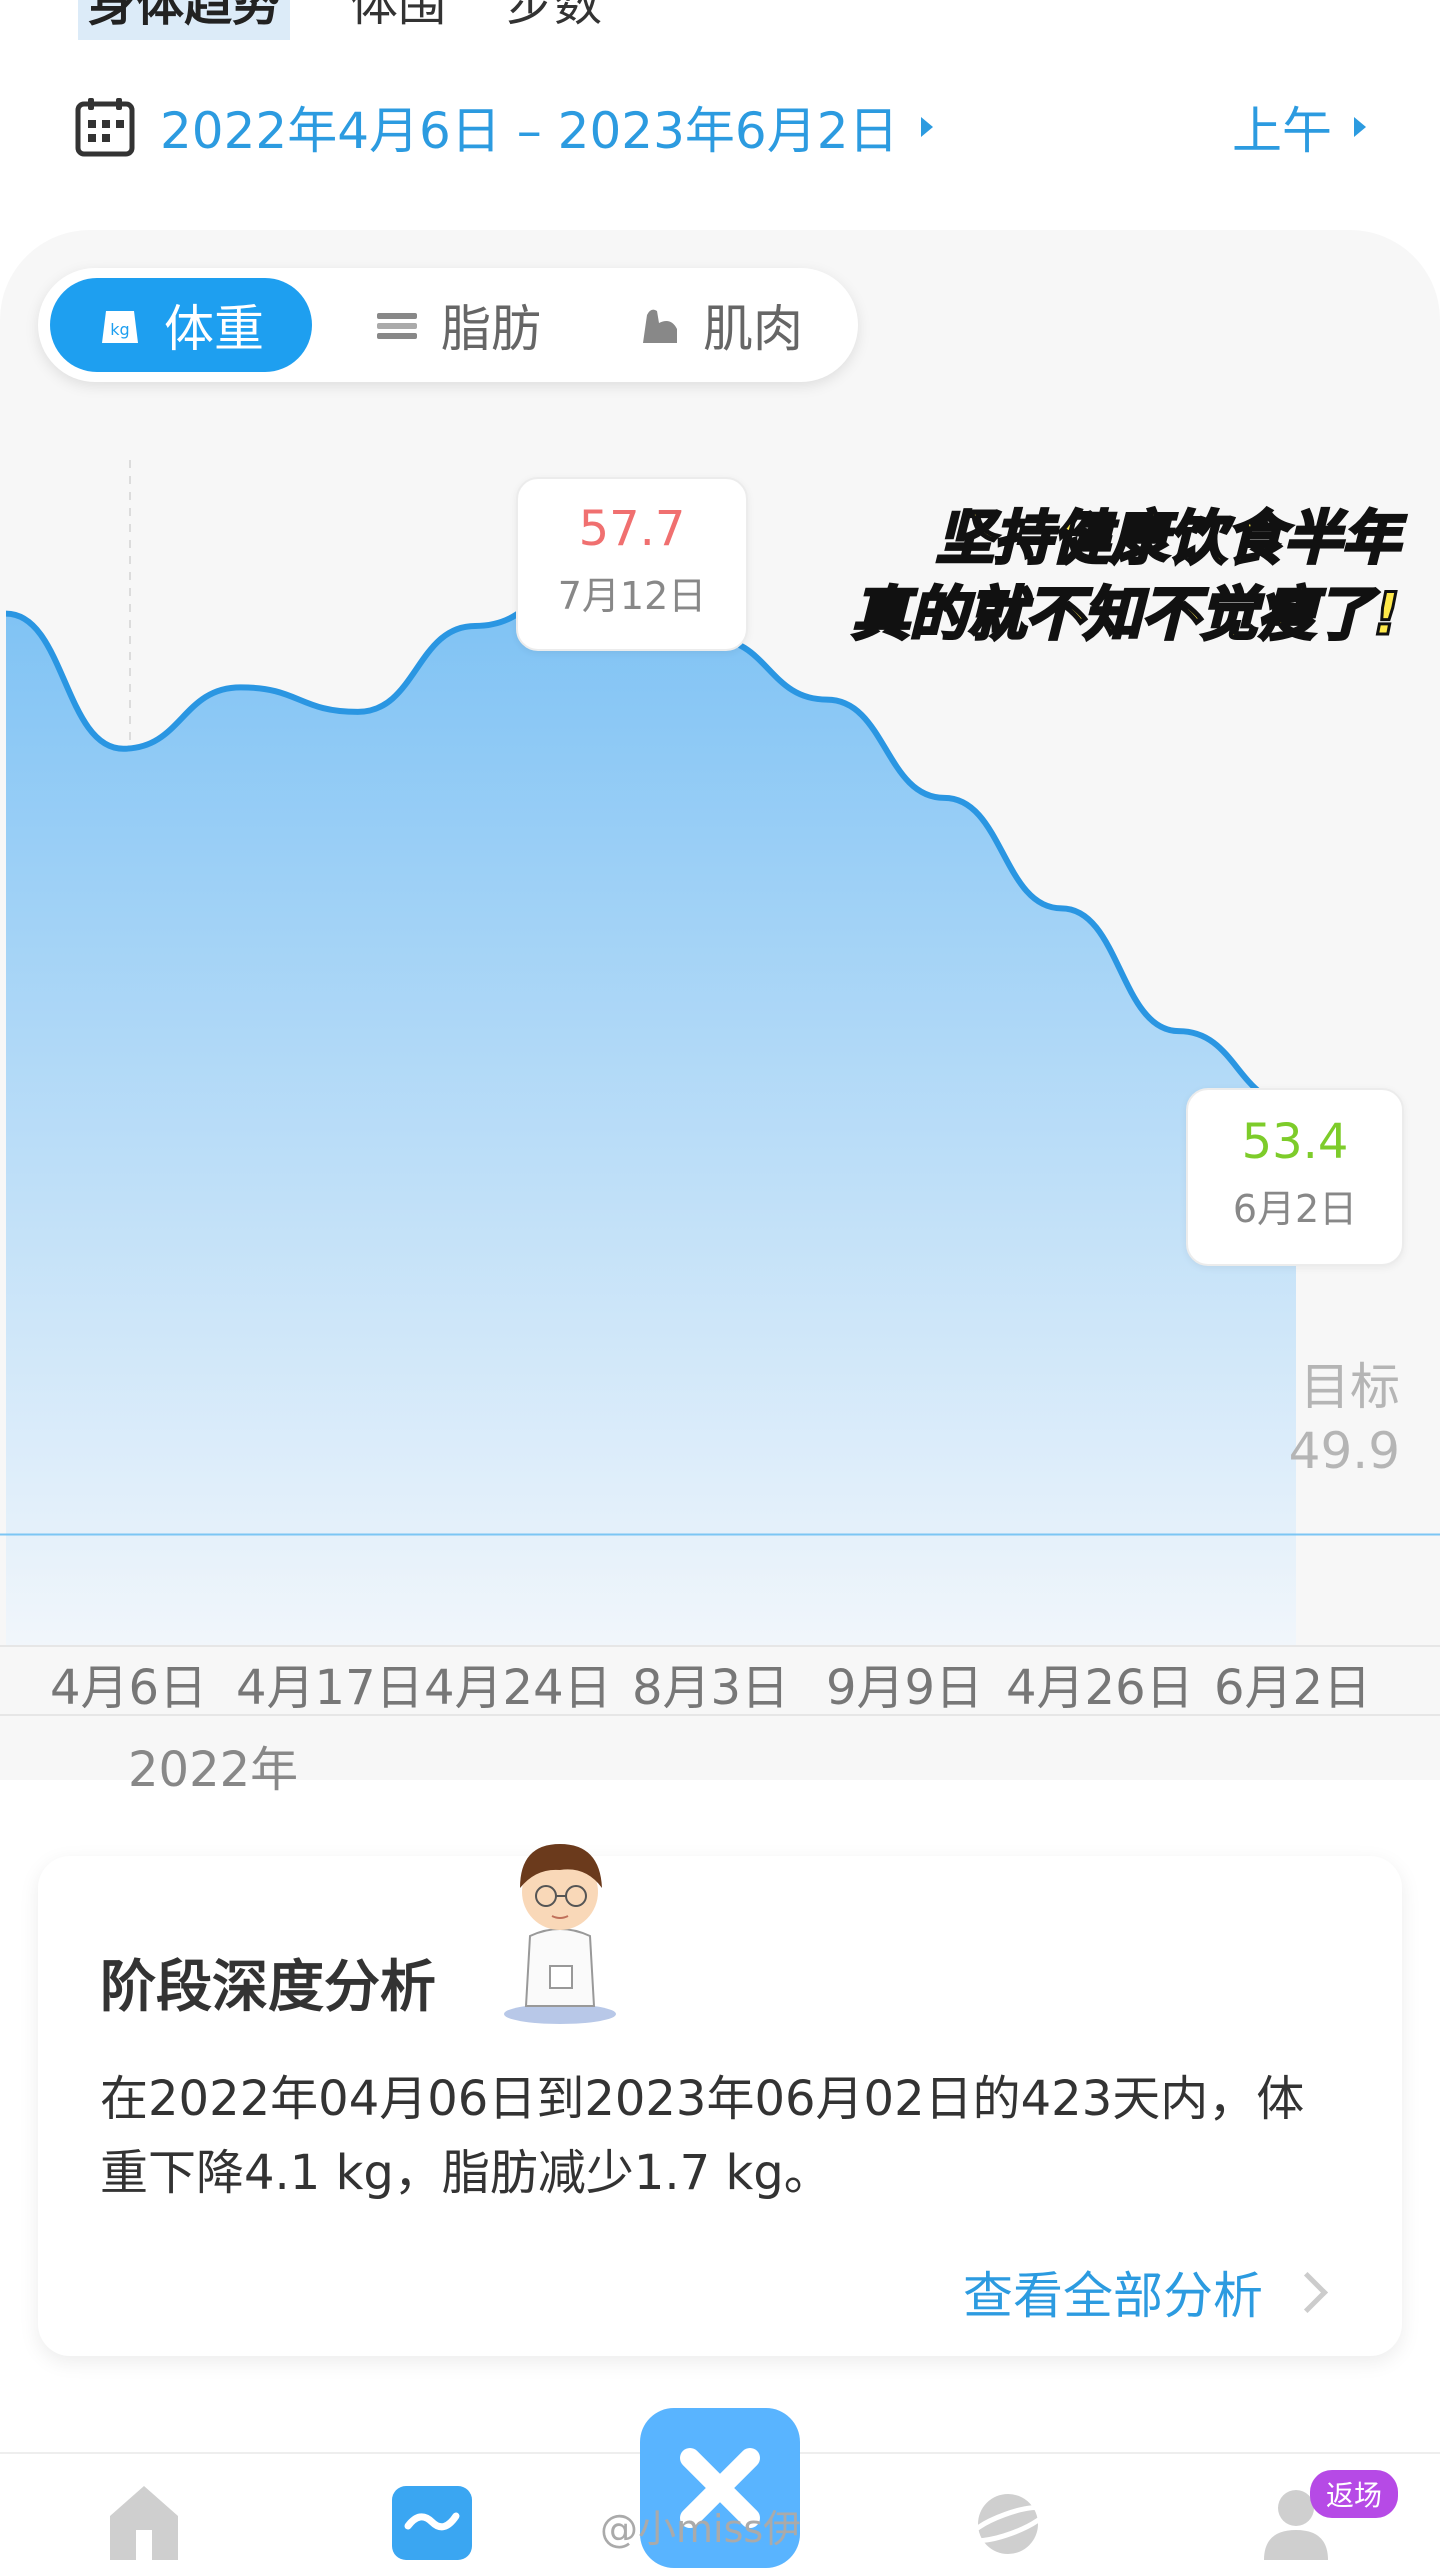 The width and height of the screenshot is (1440, 2572). I want to click on last-value-tooltip: 53.4 6月2日, so click(1295, 1177).